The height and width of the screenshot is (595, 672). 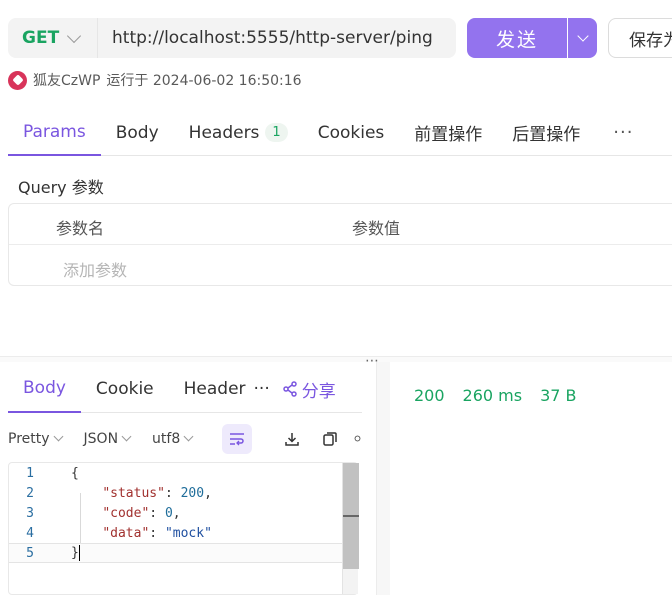 What do you see at coordinates (17, 80) in the screenshot?
I see `user-avatar-icon` at bounding box center [17, 80].